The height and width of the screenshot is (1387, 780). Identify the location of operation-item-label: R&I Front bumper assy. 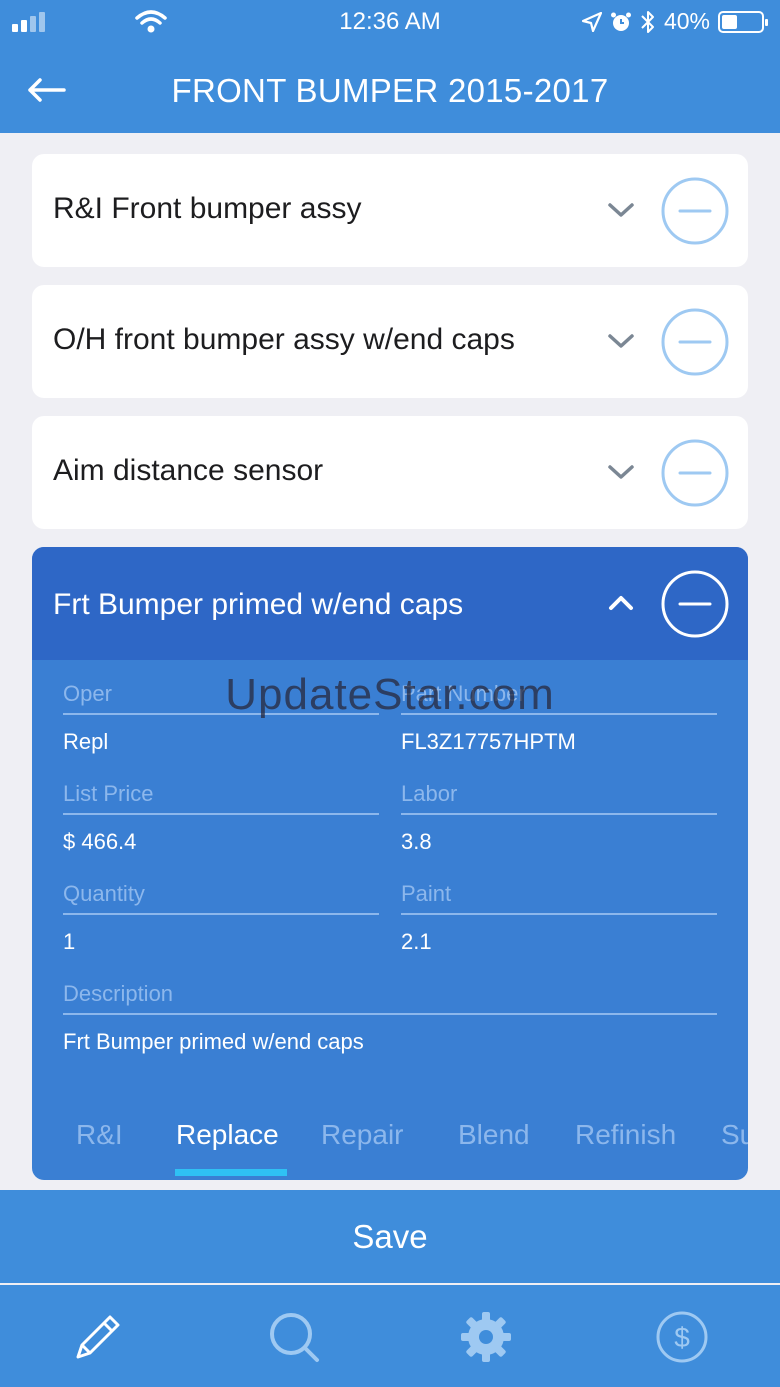
(207, 208).